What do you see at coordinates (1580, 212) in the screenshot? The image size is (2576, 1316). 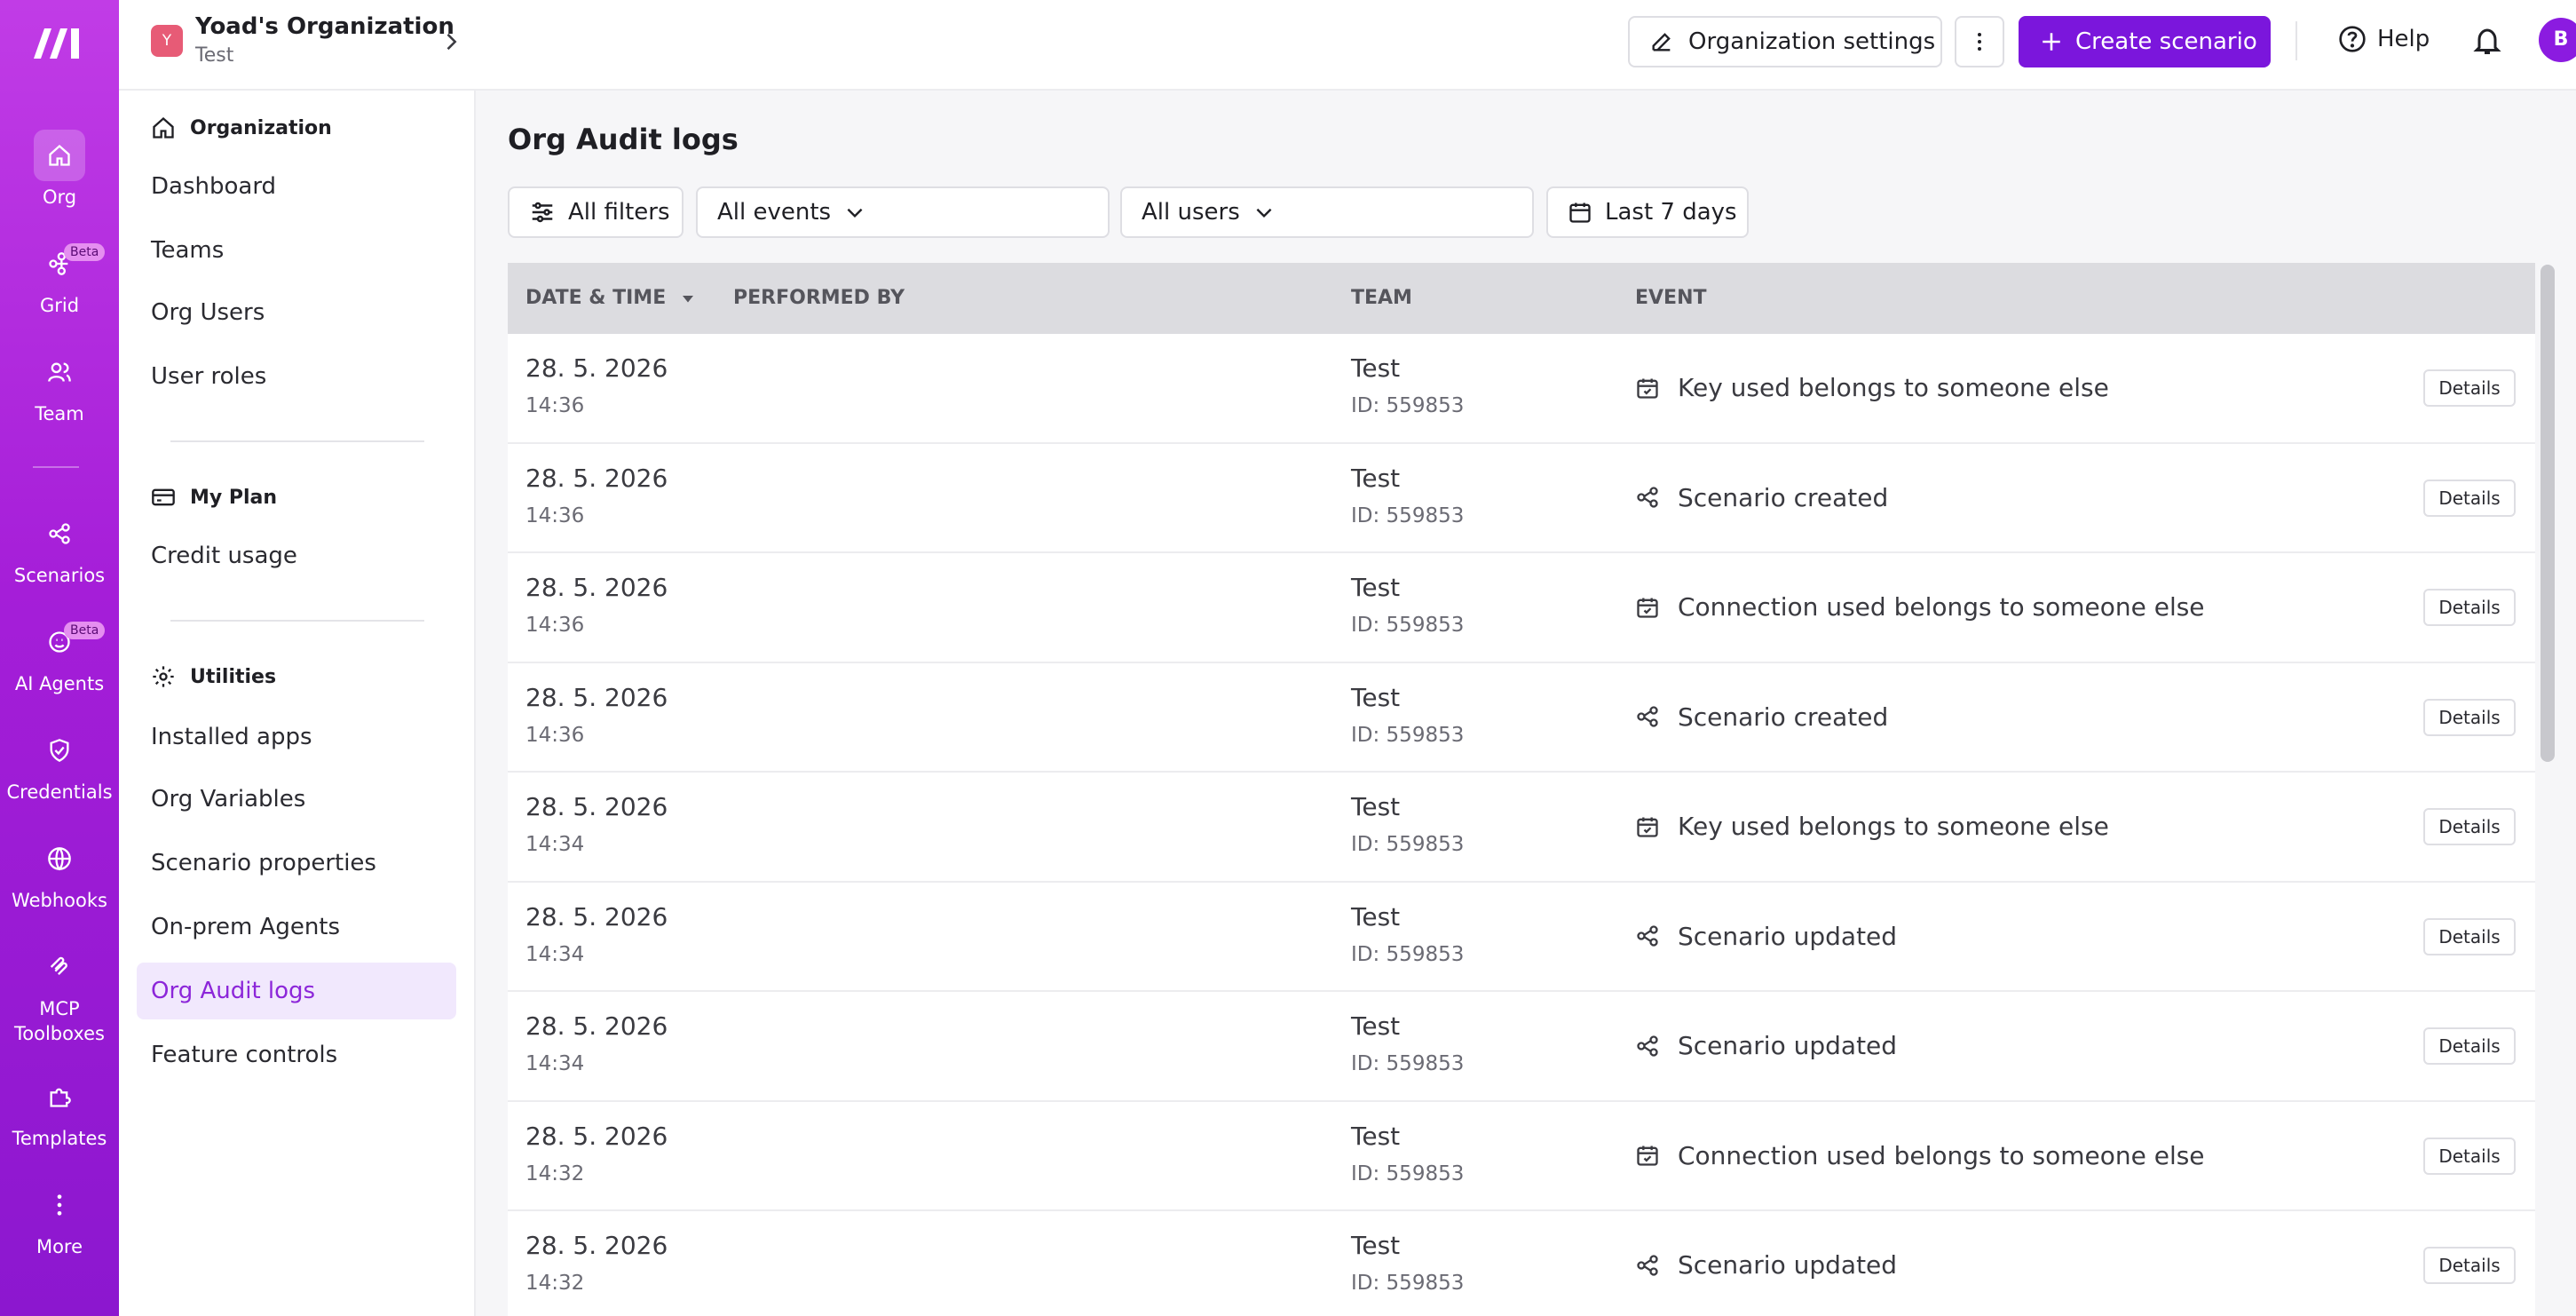 I see `calendar-icon` at bounding box center [1580, 212].